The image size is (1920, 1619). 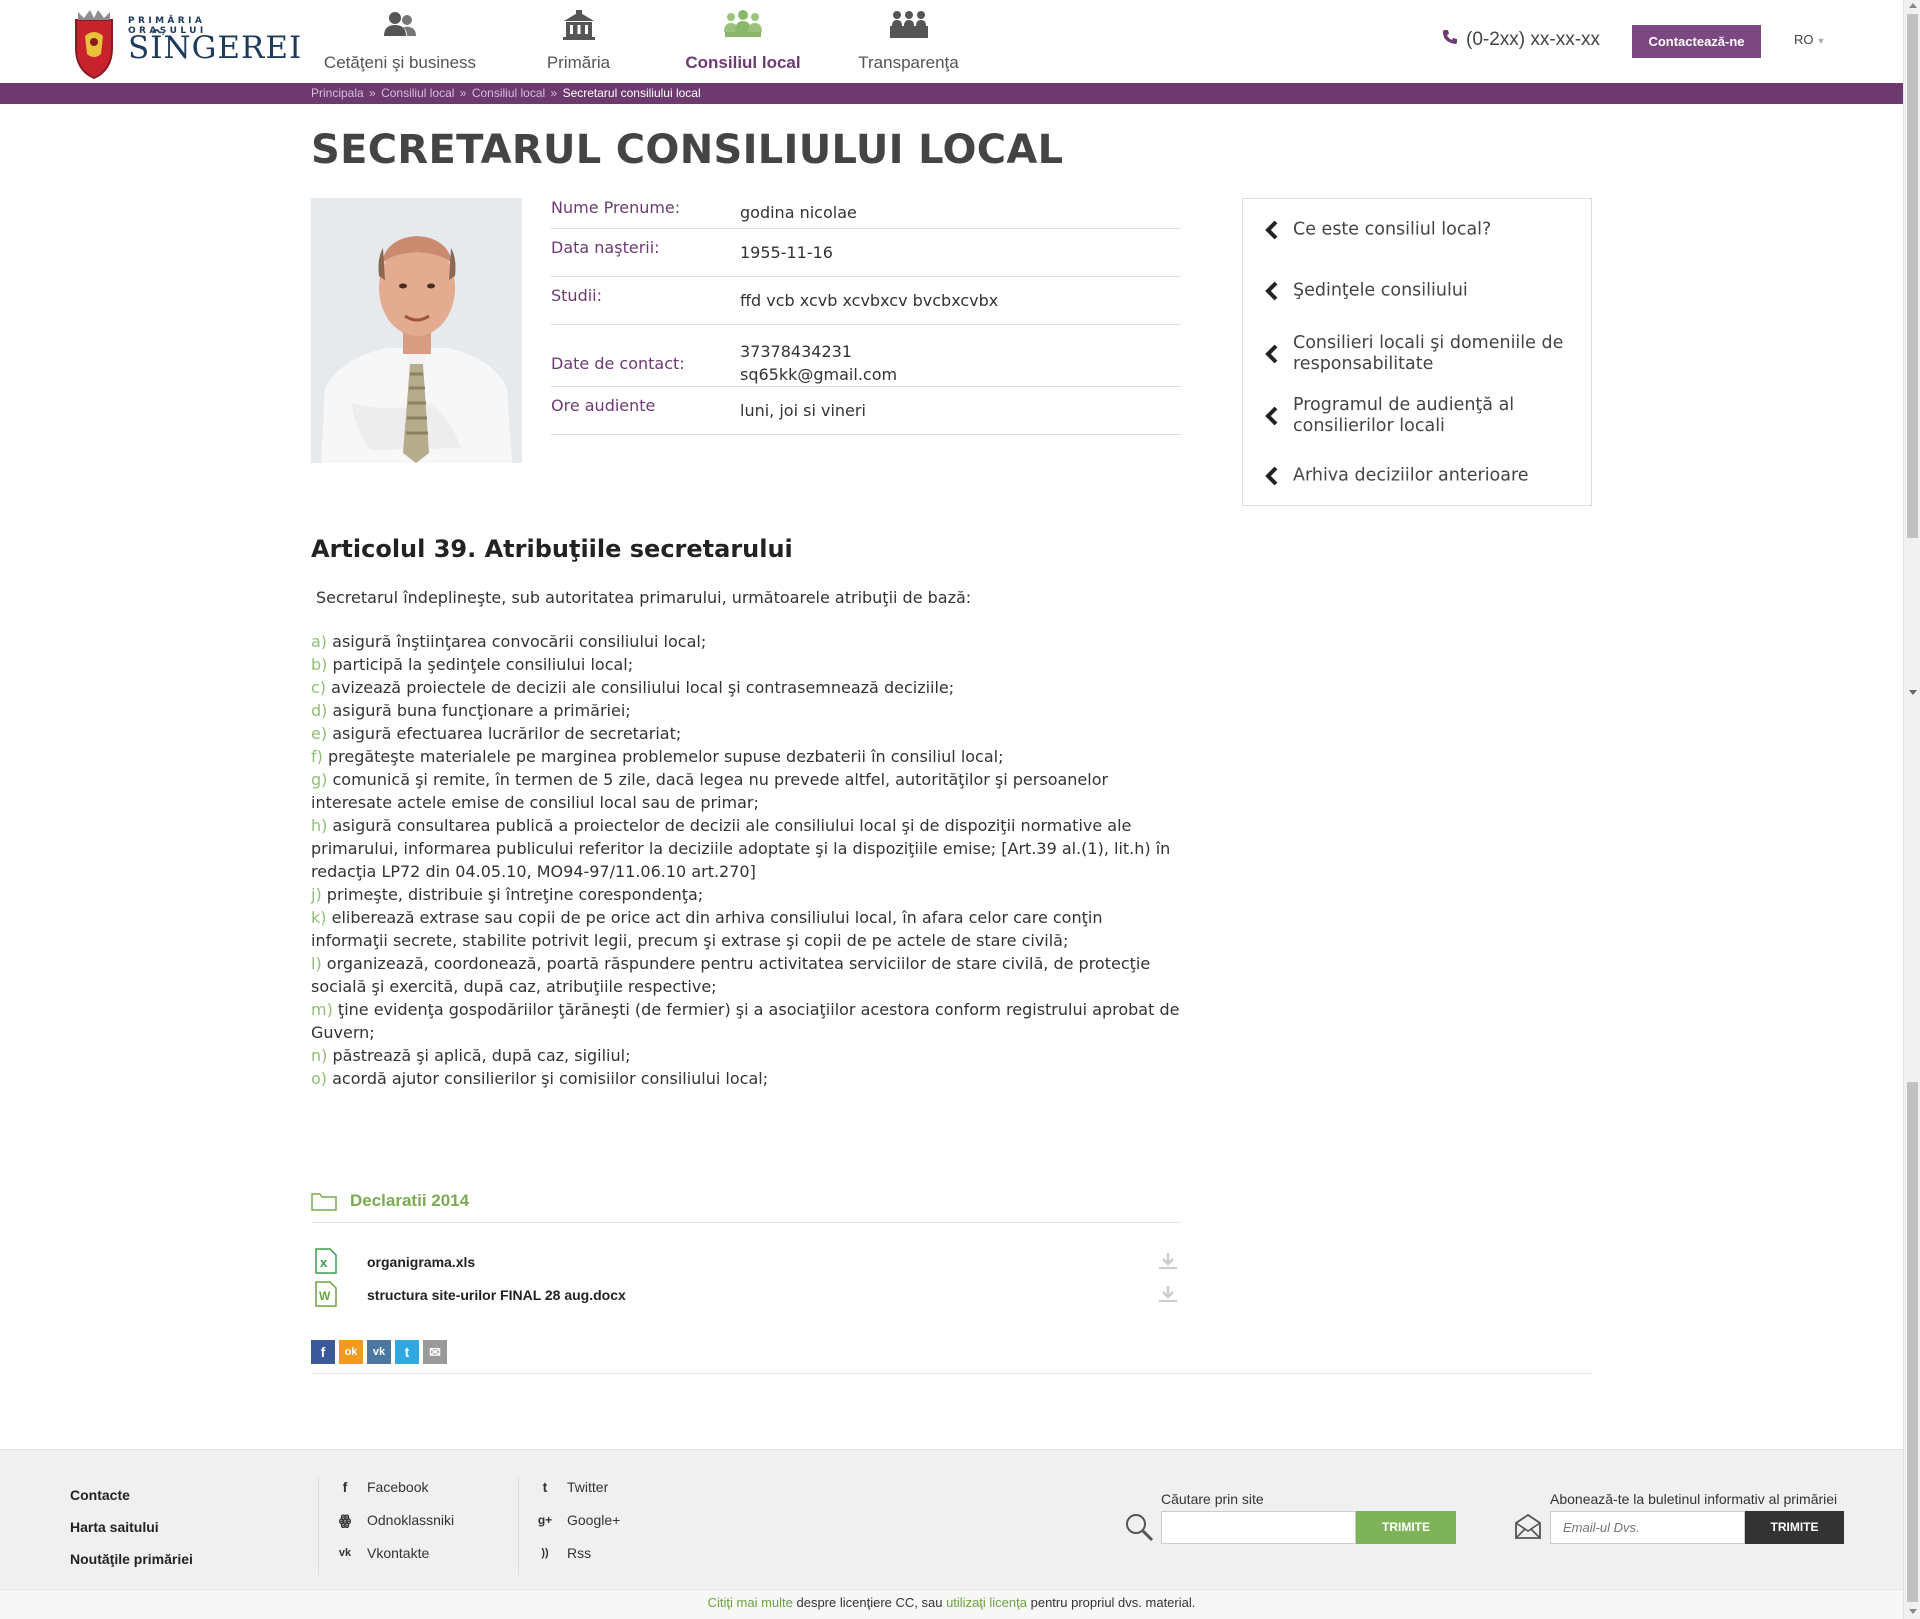 I want to click on share-vkontakte-icon: vk, so click(x=379, y=1352).